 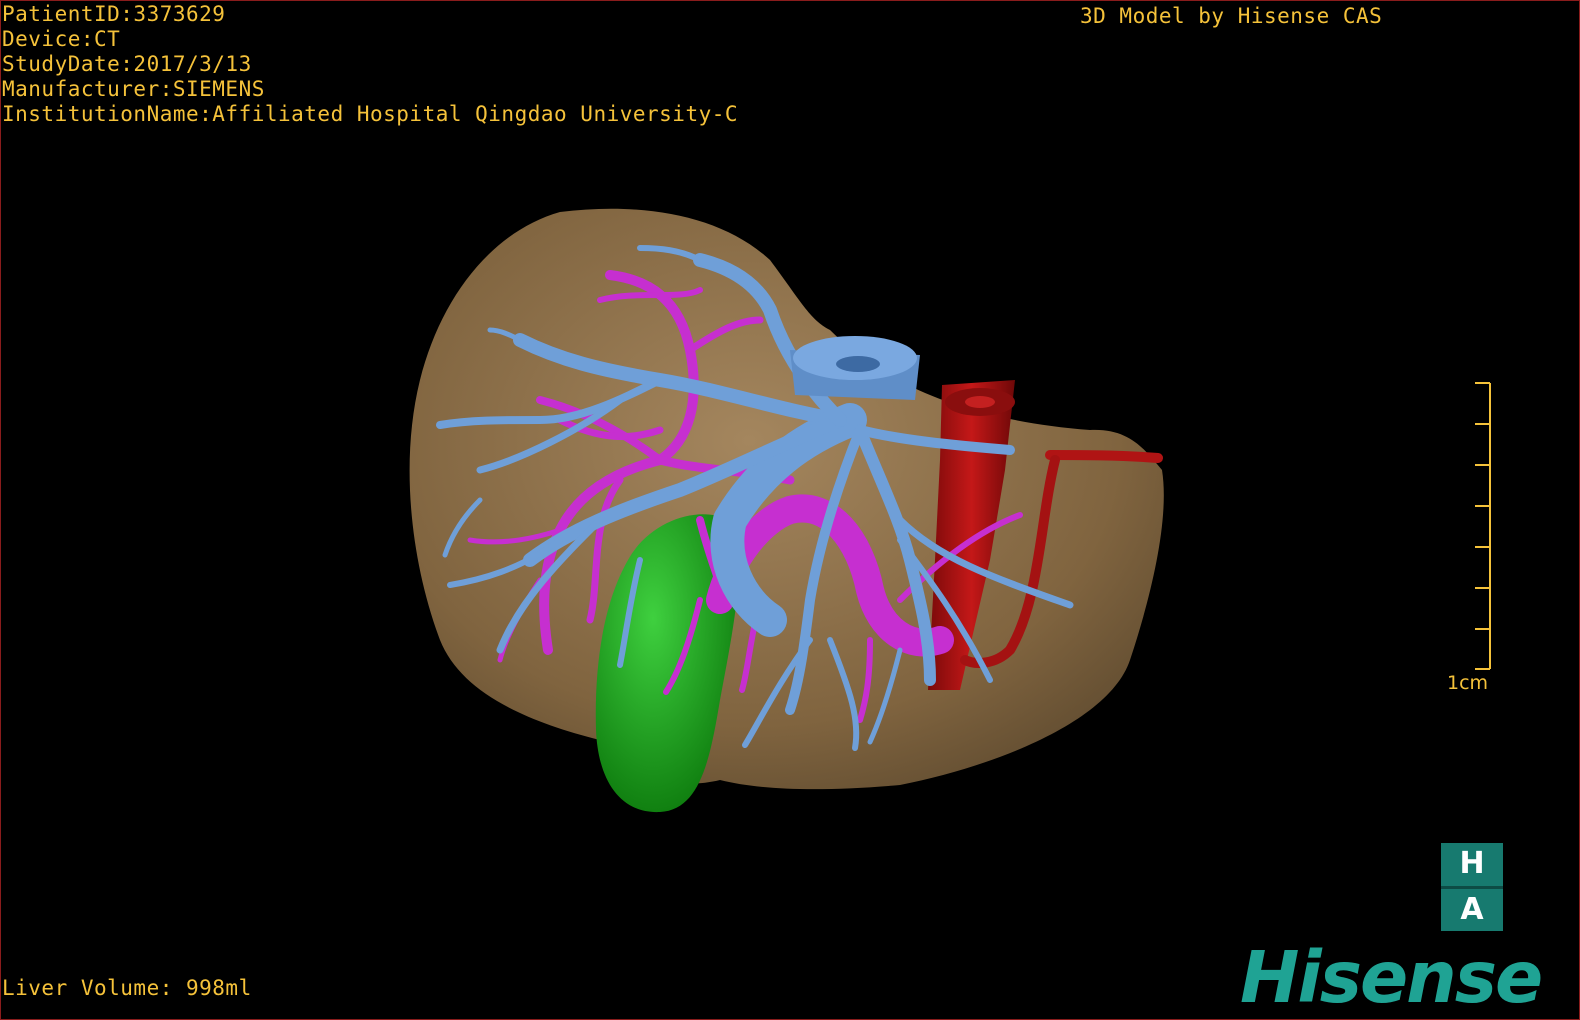 I want to click on liver-volume: Liver Volume: 998ml, so click(x=127, y=988).